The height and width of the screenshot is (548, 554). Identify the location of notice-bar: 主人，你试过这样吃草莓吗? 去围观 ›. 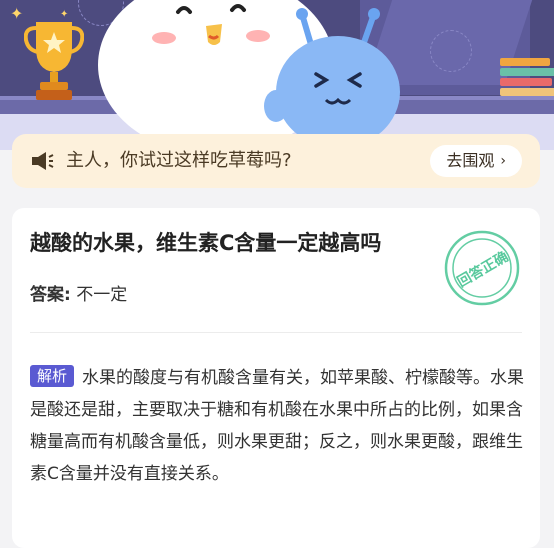
(276, 161).